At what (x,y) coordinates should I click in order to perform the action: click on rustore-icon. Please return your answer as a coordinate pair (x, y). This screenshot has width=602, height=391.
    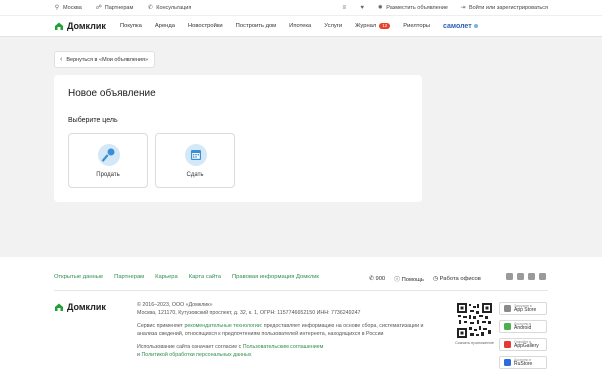
    Looking at the image, I should click on (507, 362).